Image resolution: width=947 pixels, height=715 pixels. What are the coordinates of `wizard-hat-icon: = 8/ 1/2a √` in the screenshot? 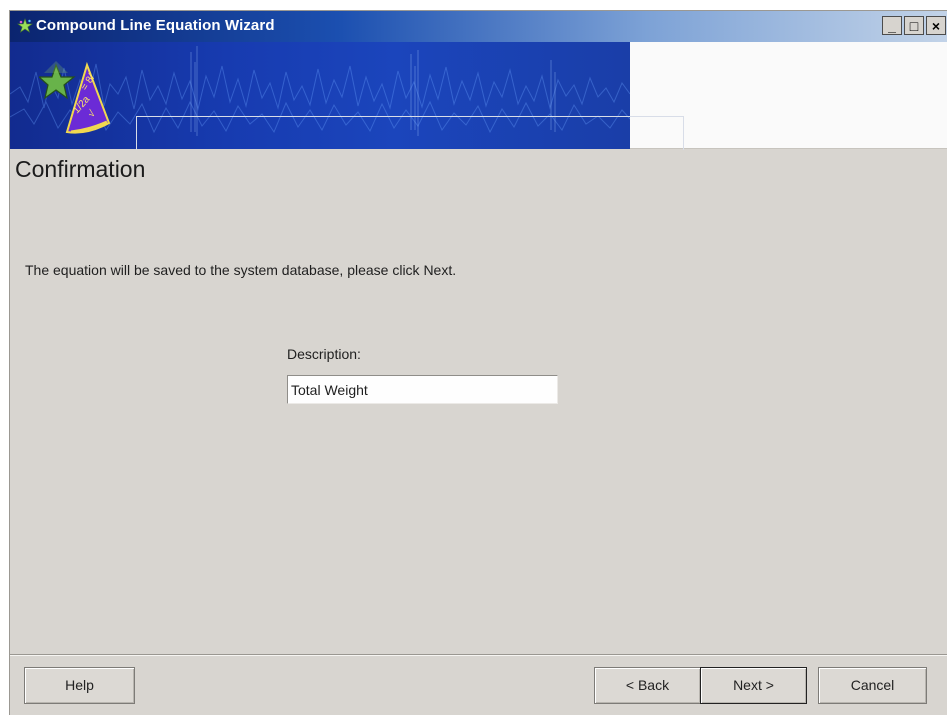 It's located at (79, 98).